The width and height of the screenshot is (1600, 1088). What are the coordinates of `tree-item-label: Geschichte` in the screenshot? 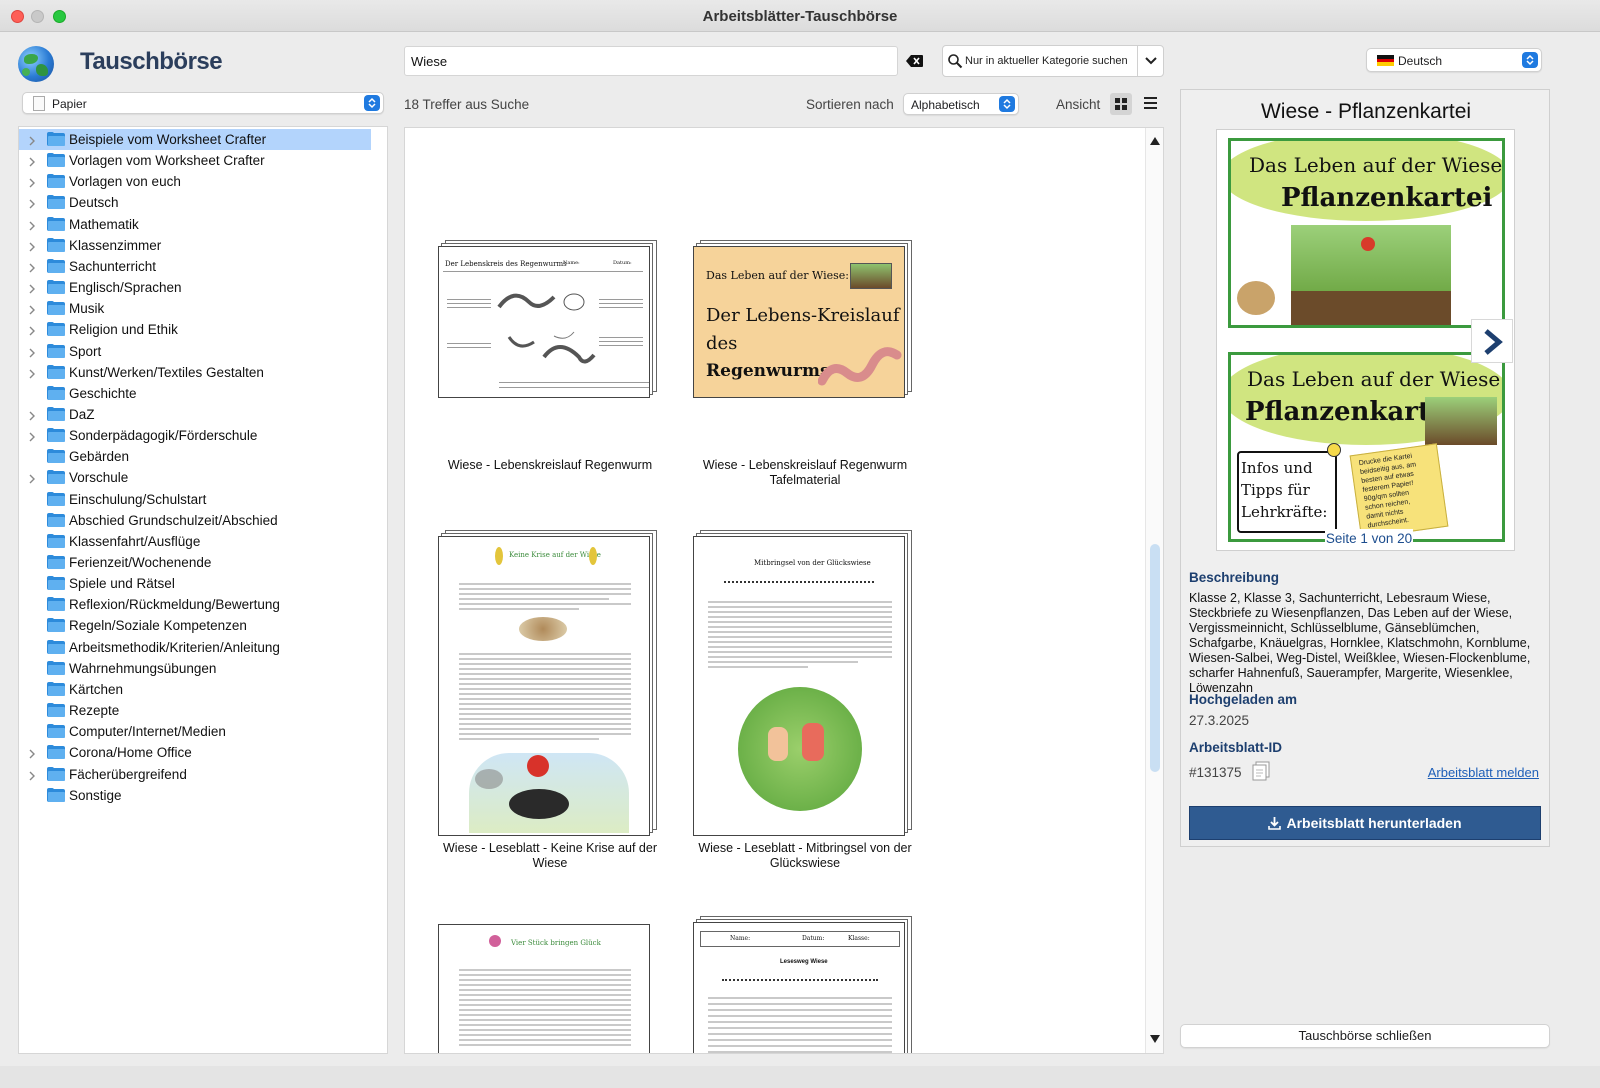 It's located at (103, 393).